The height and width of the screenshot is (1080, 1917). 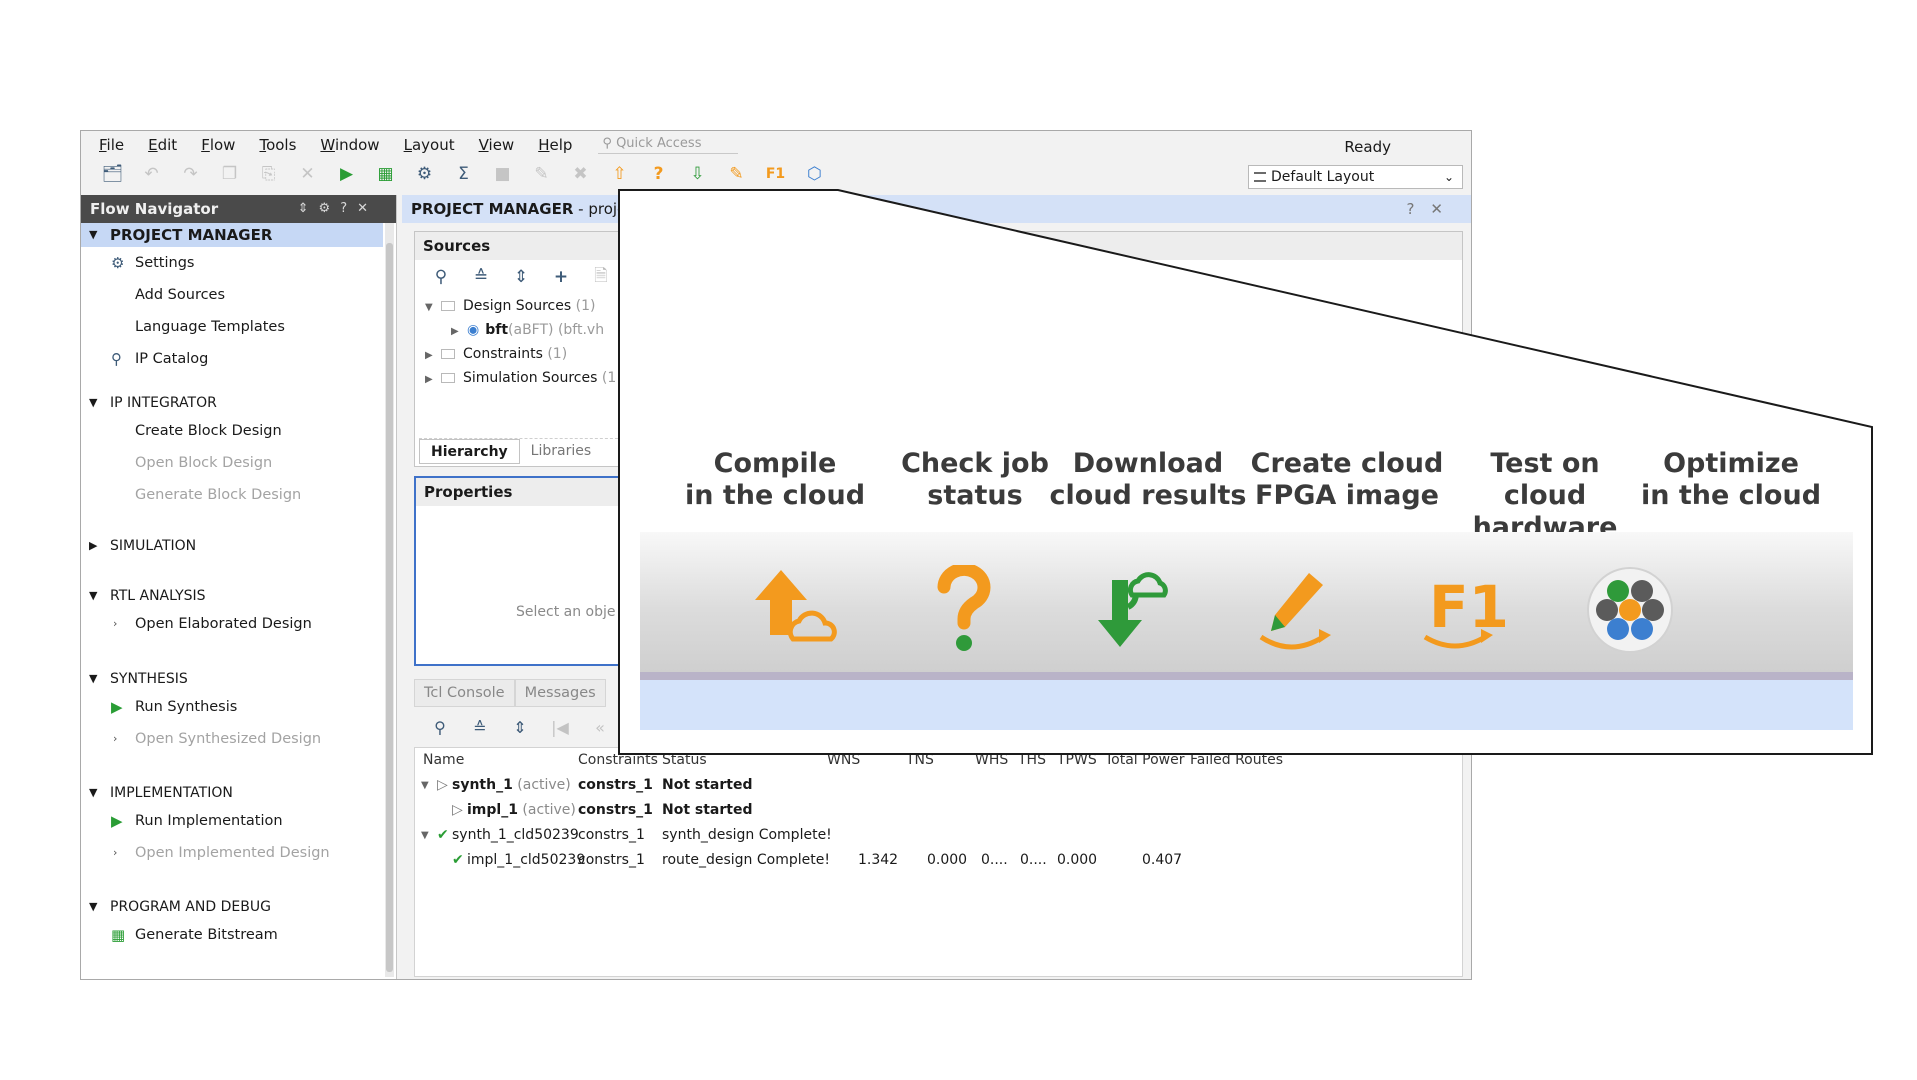 What do you see at coordinates (232, 907) in the screenshot?
I see `section-title-program-debug: ▼ PROGRAM AND DEBUG` at bounding box center [232, 907].